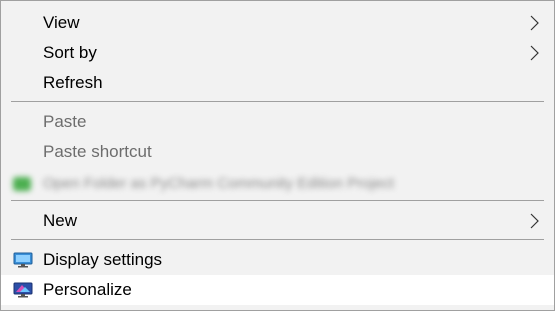  What do you see at coordinates (277, 122) in the screenshot?
I see `menu-item-paste: Paste` at bounding box center [277, 122].